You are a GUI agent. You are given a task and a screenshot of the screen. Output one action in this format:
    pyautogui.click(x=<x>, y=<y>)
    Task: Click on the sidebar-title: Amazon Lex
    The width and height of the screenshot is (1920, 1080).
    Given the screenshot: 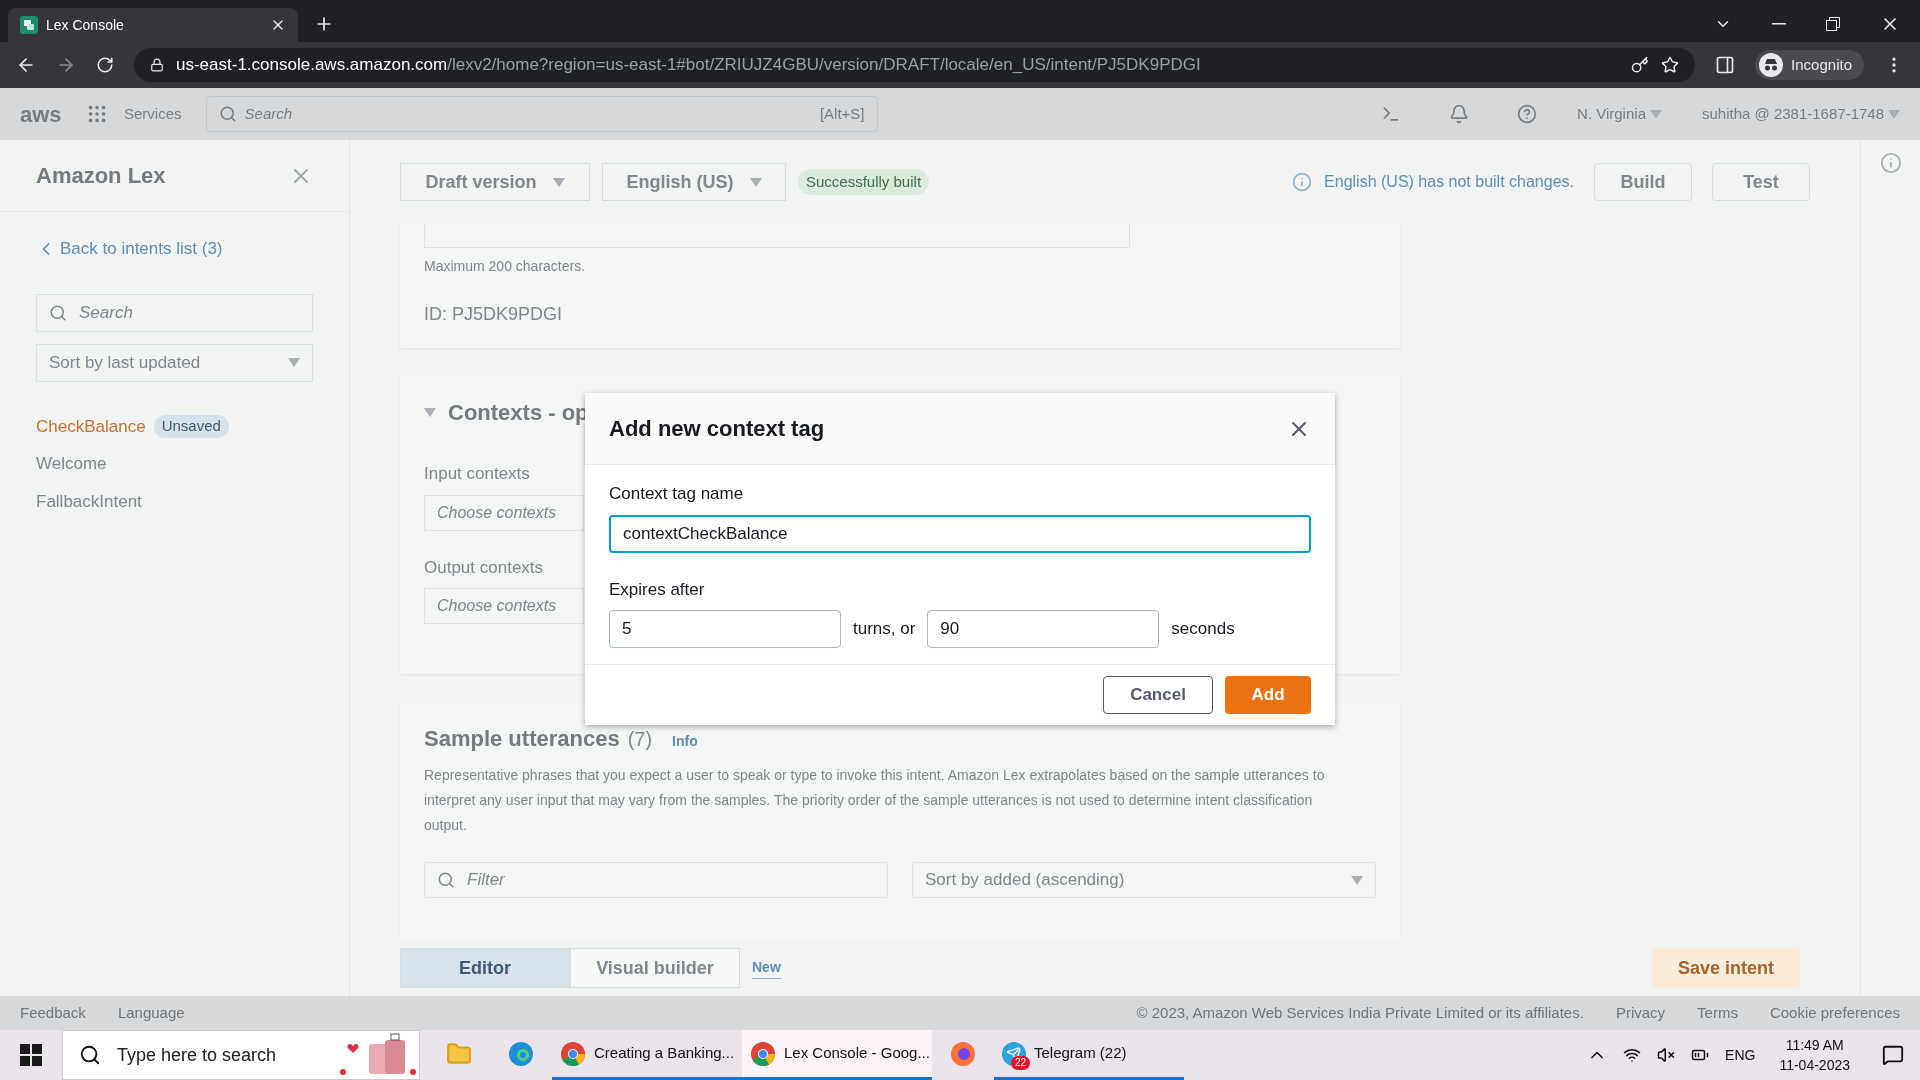 What is the action you would take?
    pyautogui.click(x=101, y=176)
    